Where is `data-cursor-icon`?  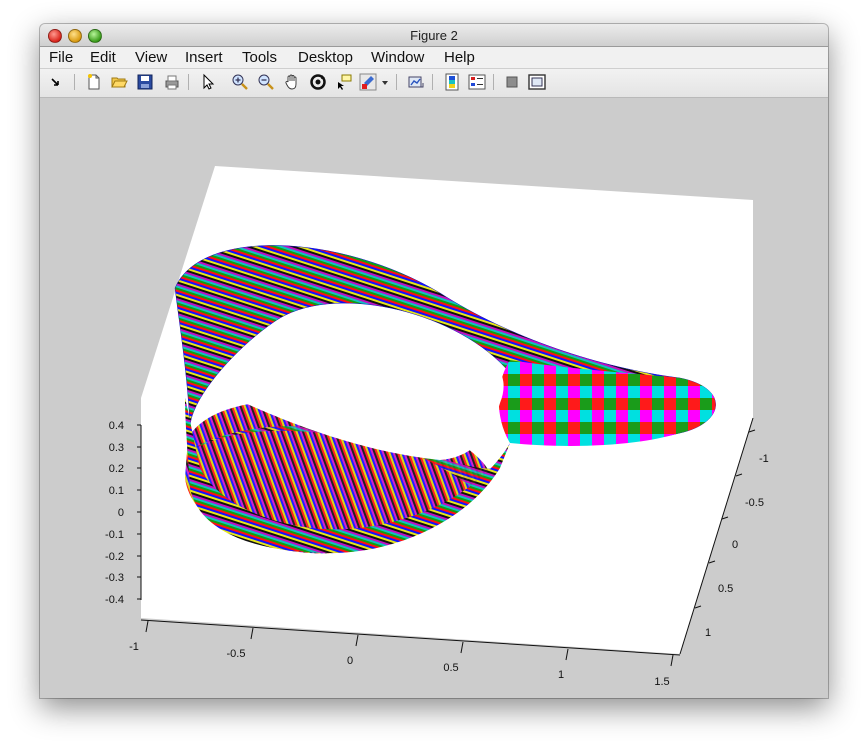
data-cursor-icon is located at coordinates (344, 82).